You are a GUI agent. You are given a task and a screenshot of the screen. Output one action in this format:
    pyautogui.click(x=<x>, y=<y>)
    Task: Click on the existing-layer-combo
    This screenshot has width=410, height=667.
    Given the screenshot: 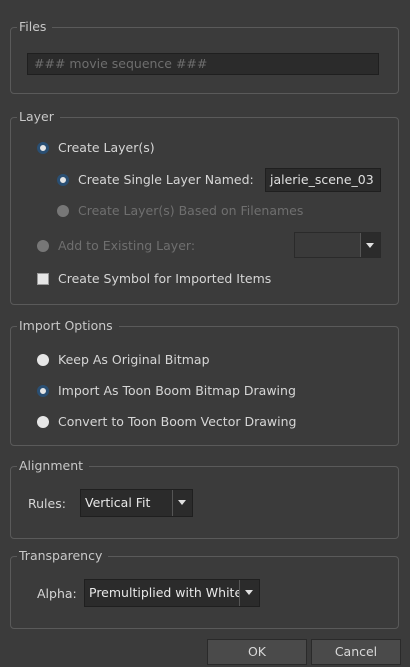 What is the action you would take?
    pyautogui.click(x=337, y=245)
    